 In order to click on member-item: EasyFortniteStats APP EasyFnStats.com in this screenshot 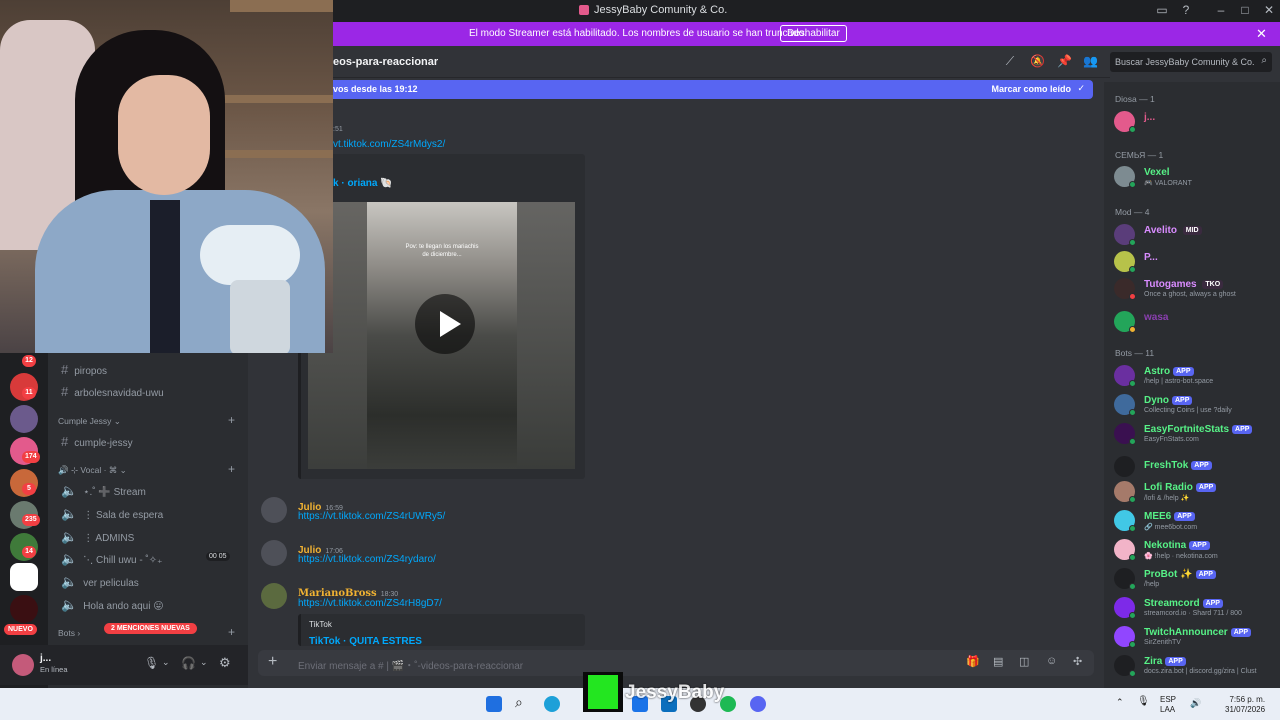, I will do `click(1197, 436)`.